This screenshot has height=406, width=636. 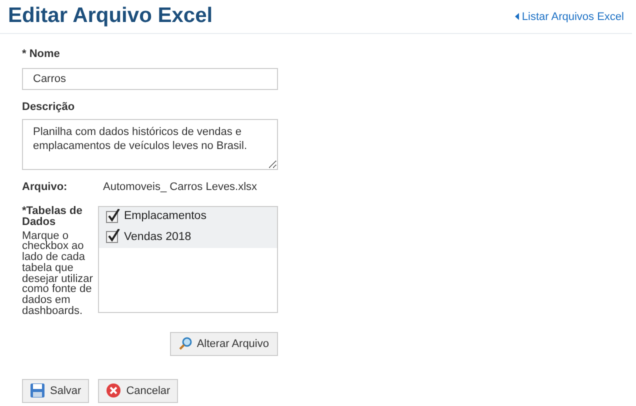 What do you see at coordinates (45, 187) in the screenshot?
I see `field-label: Arquivo:` at bounding box center [45, 187].